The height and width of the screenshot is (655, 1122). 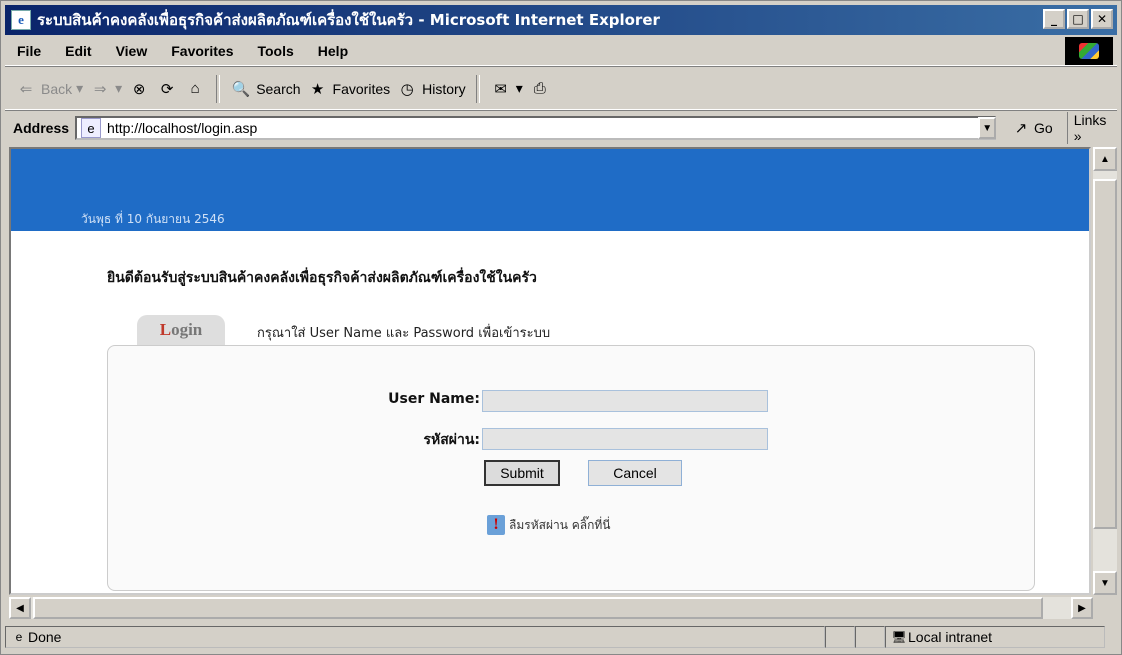 What do you see at coordinates (1021, 128) in the screenshot?
I see `go-arrow-icon: ↗` at bounding box center [1021, 128].